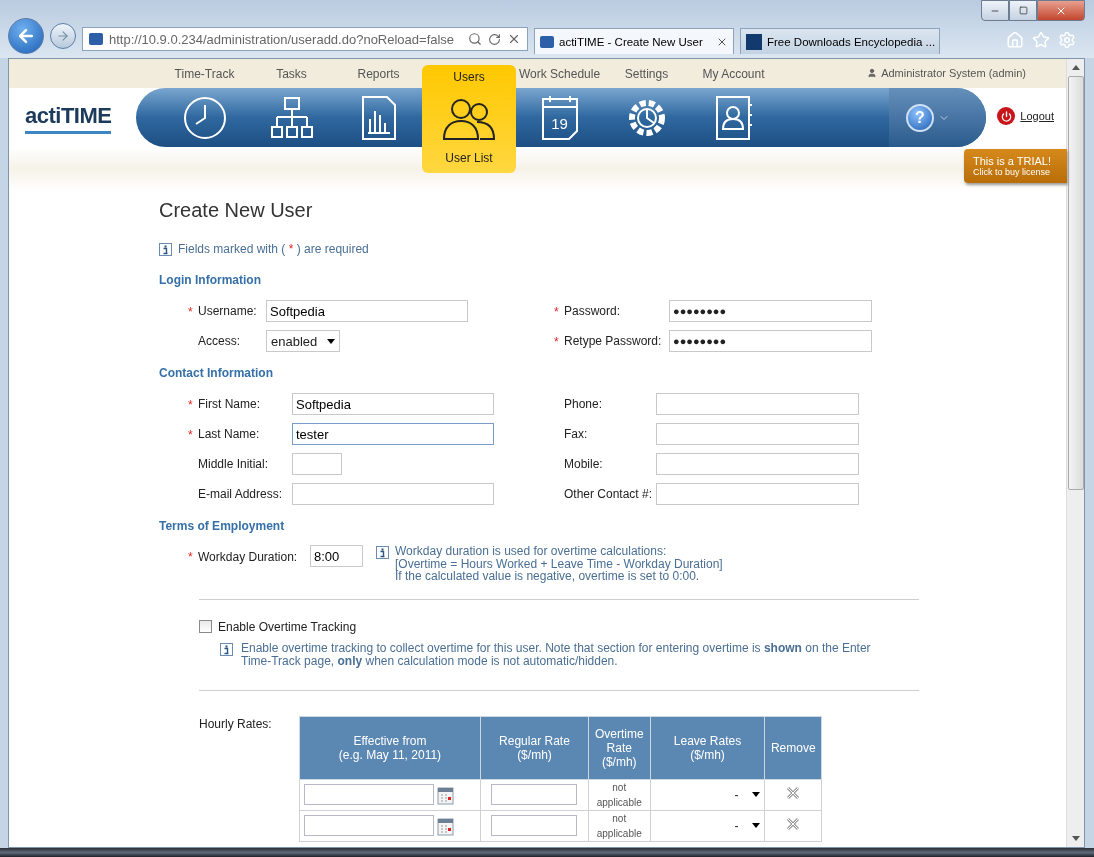 The height and width of the screenshot is (857, 1094). I want to click on checkbox, so click(205, 626).